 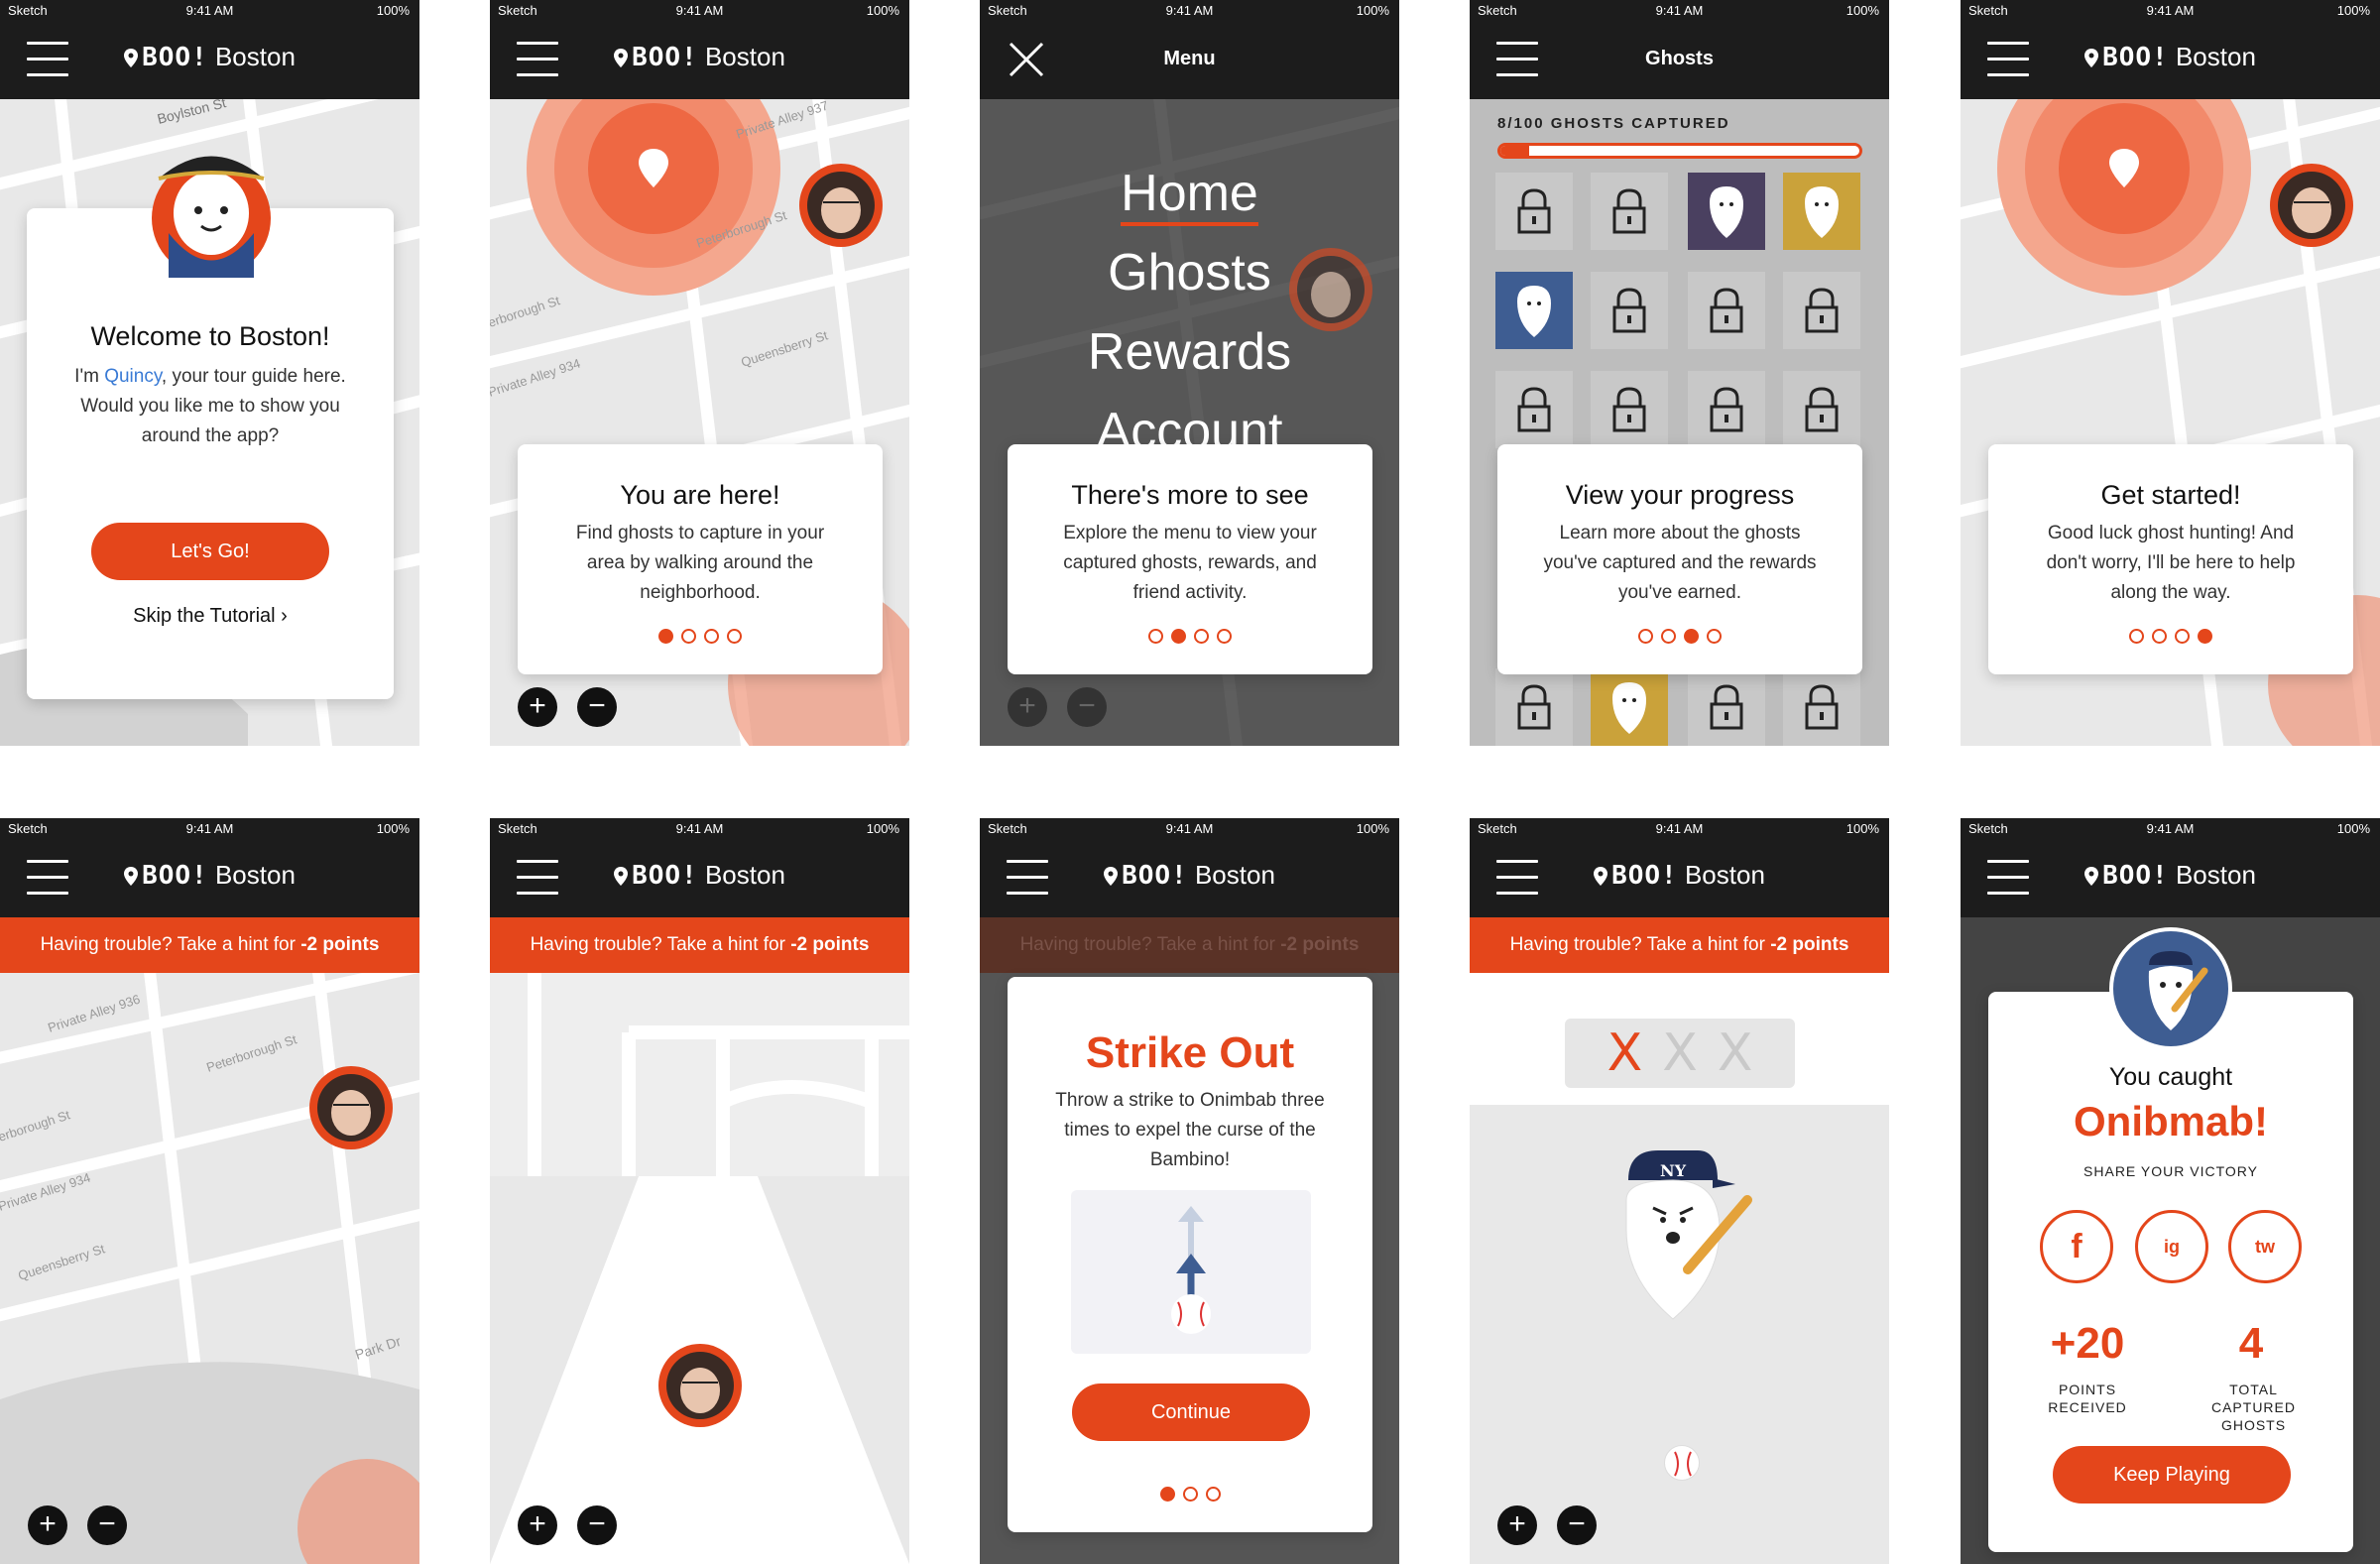 I want to click on ghost-icon, so click(x=1822, y=212).